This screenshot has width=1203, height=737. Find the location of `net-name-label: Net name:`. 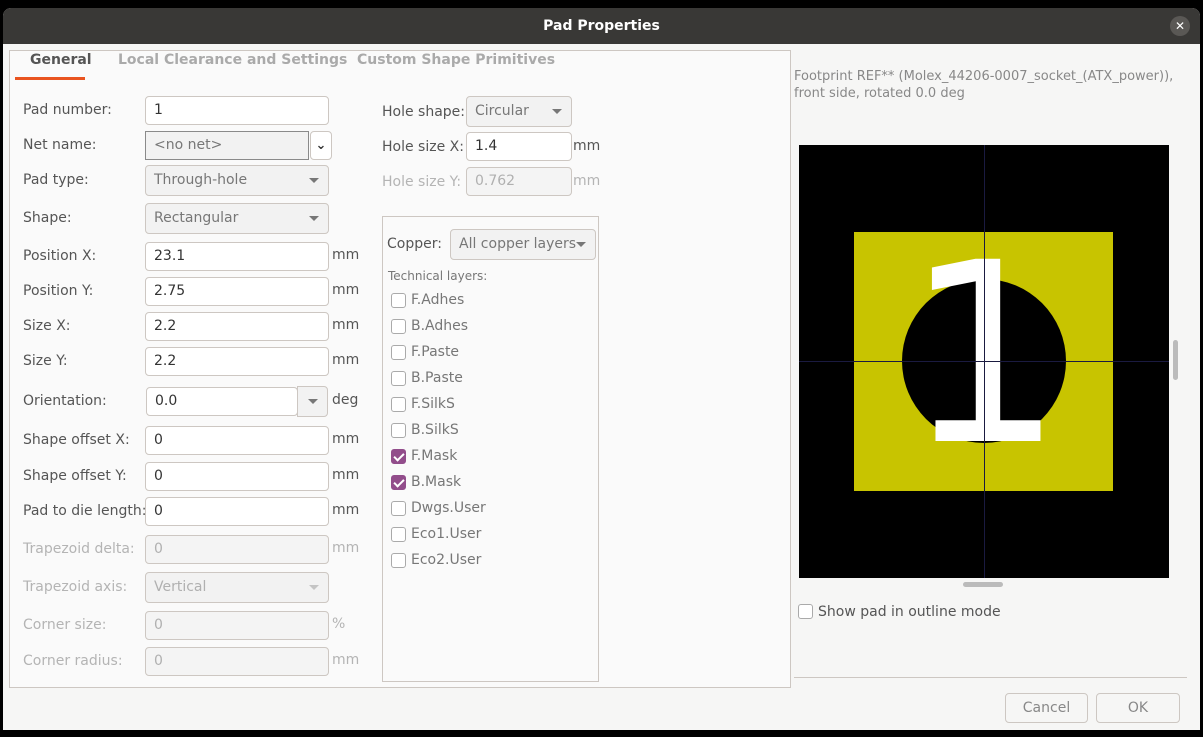

net-name-label: Net name: is located at coordinates (60, 145).